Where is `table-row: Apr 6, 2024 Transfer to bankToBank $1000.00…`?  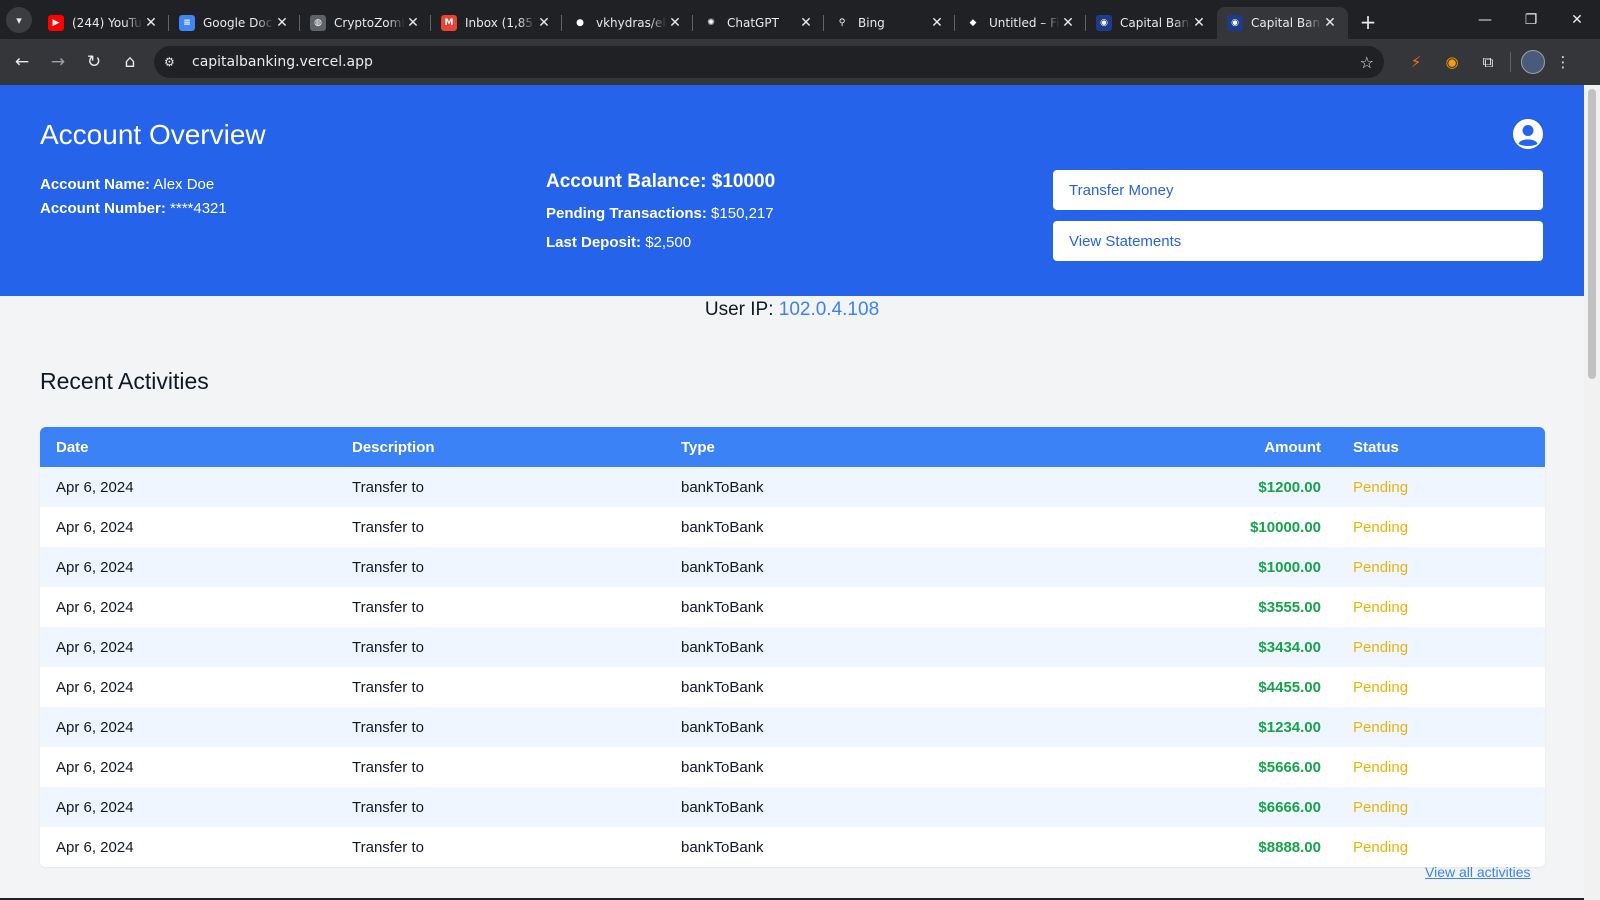 table-row: Apr 6, 2024 Transfer to bankToBank $1000.00… is located at coordinates (792, 567).